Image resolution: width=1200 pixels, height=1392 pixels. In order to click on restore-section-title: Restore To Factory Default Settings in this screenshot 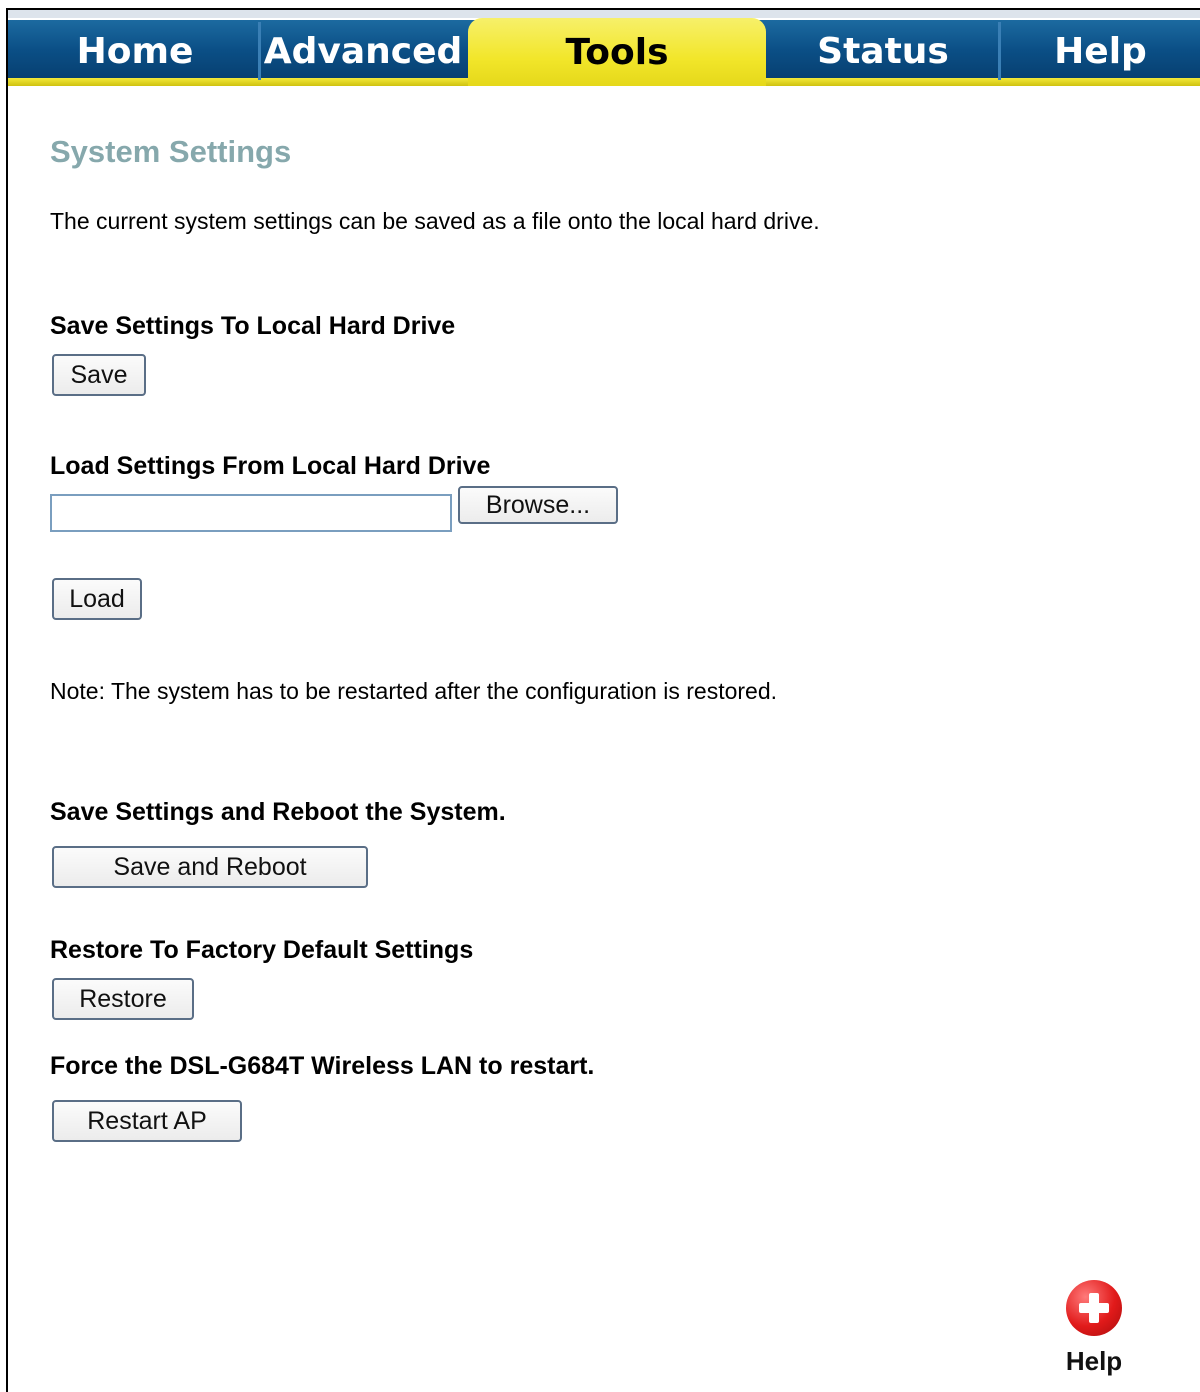, I will do `click(262, 950)`.